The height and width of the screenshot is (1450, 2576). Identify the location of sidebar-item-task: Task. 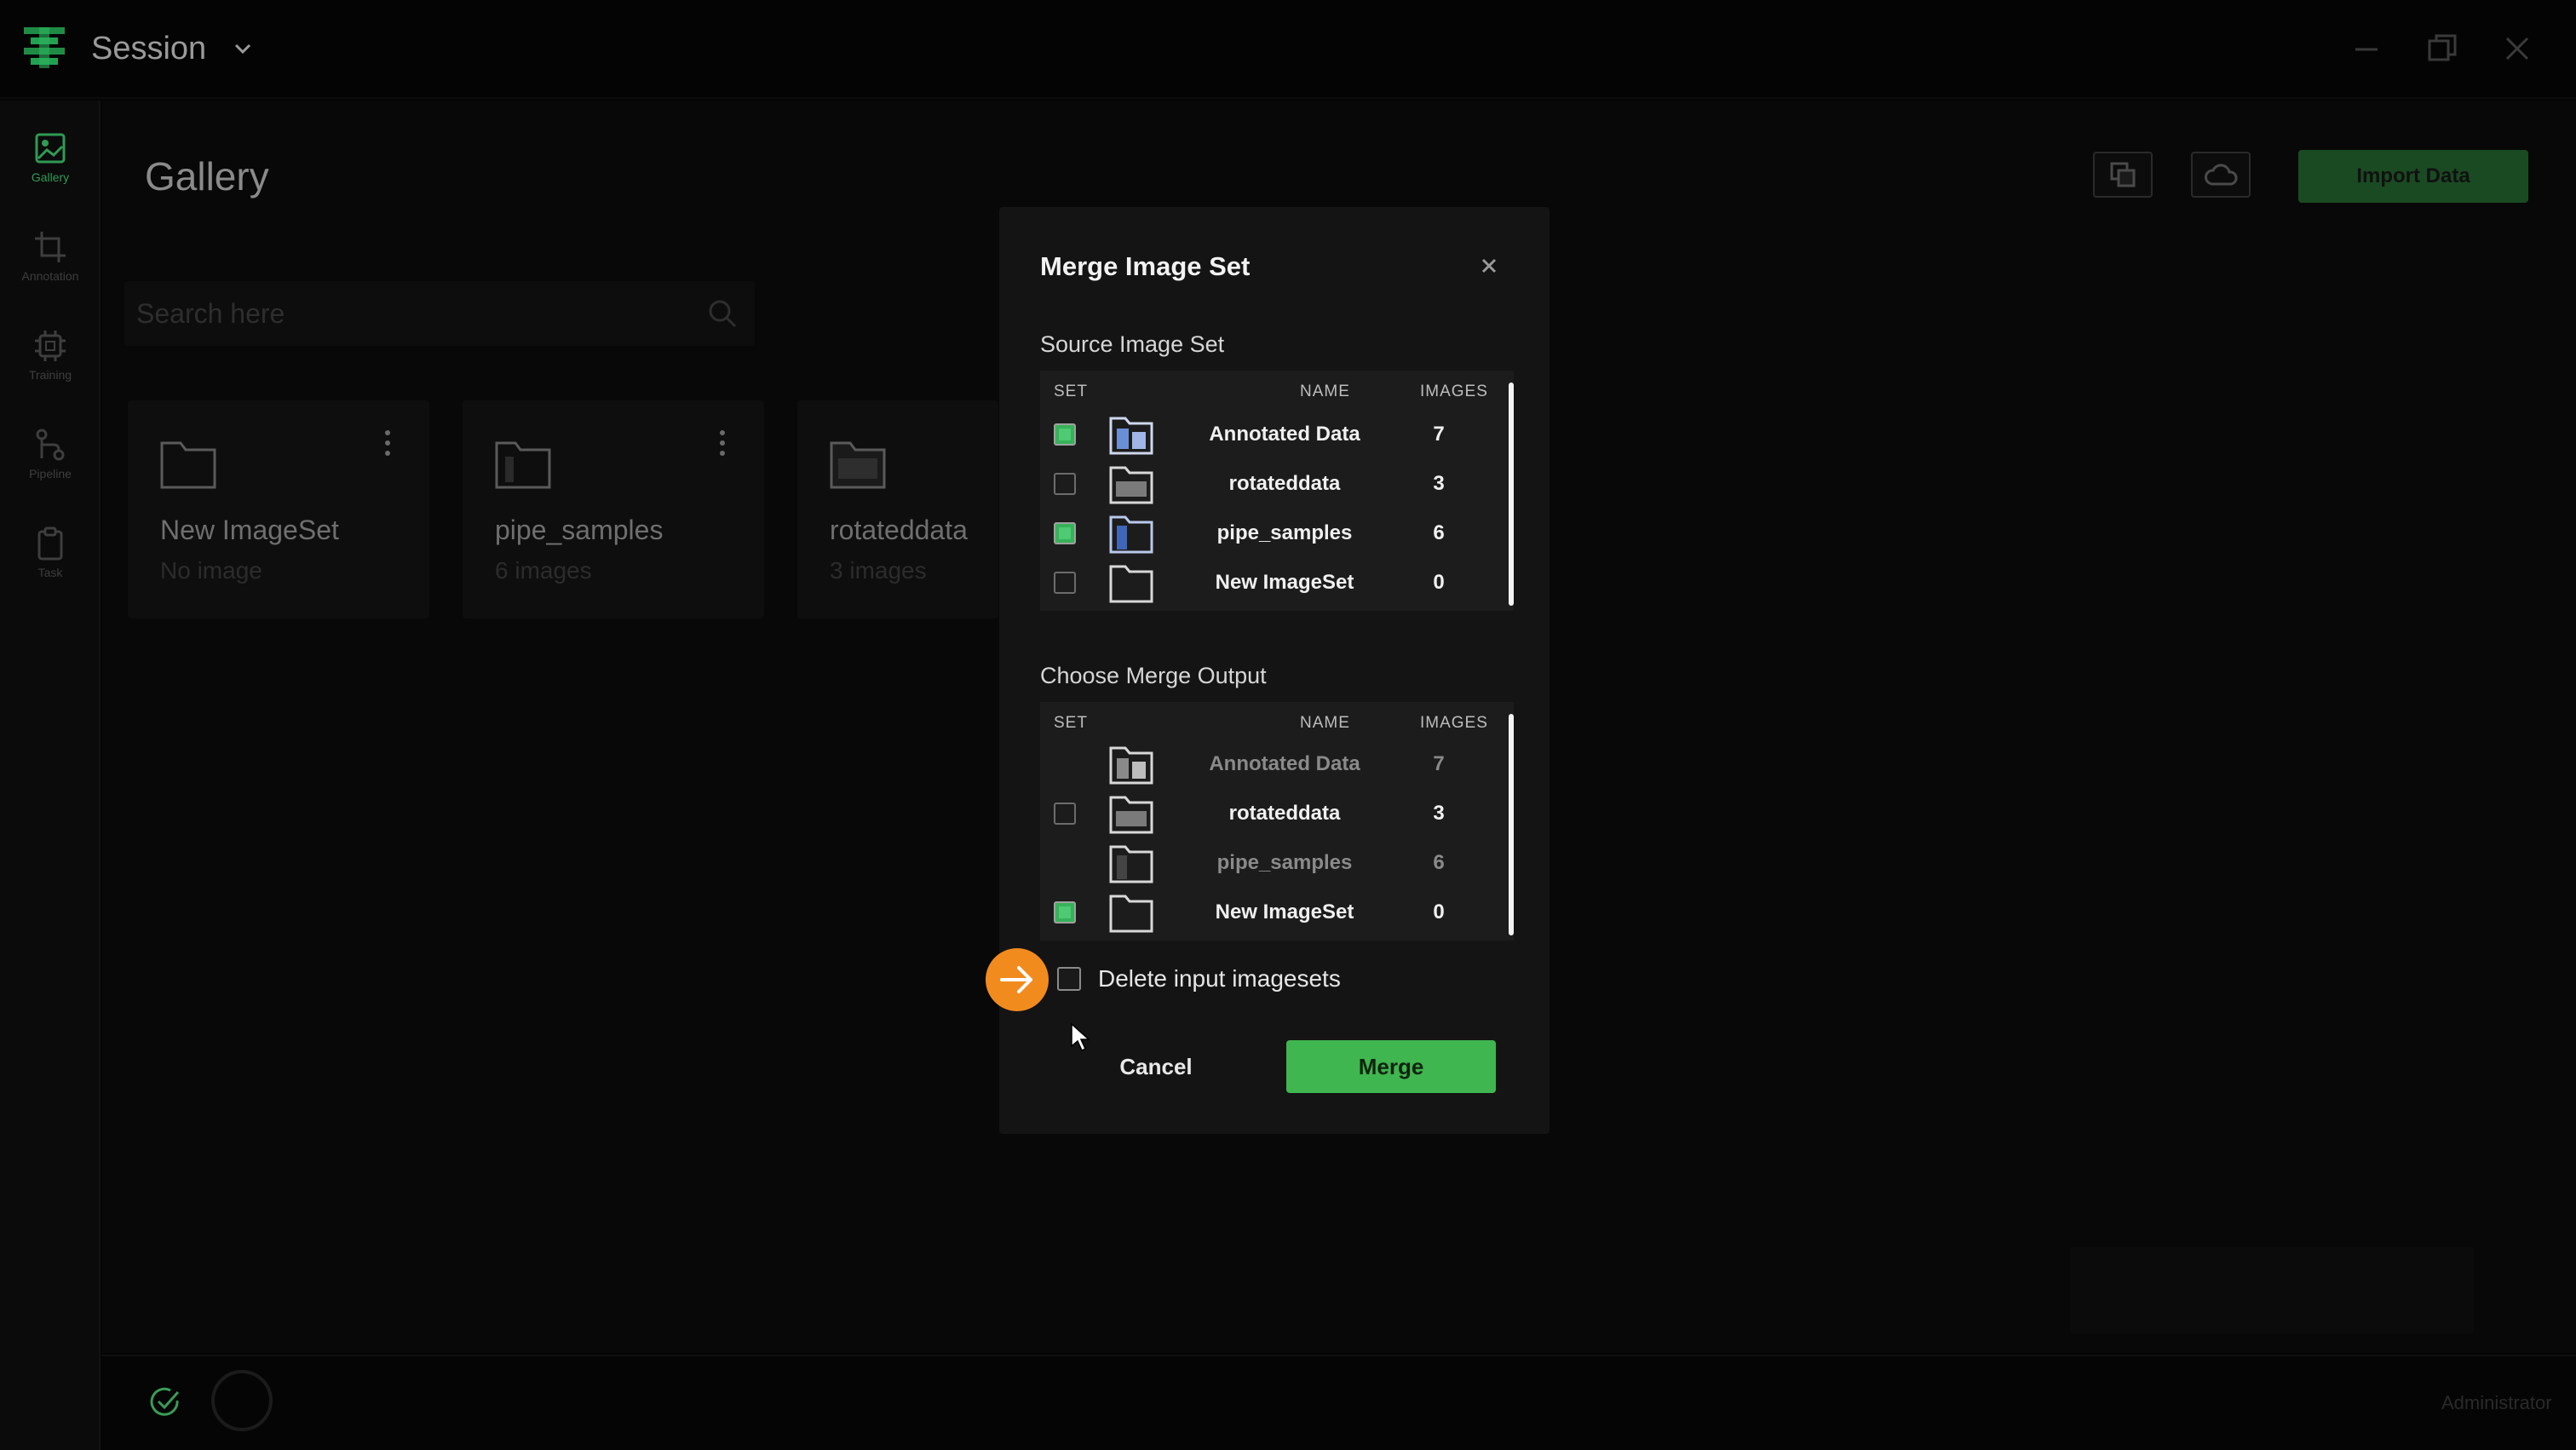
(51, 564).